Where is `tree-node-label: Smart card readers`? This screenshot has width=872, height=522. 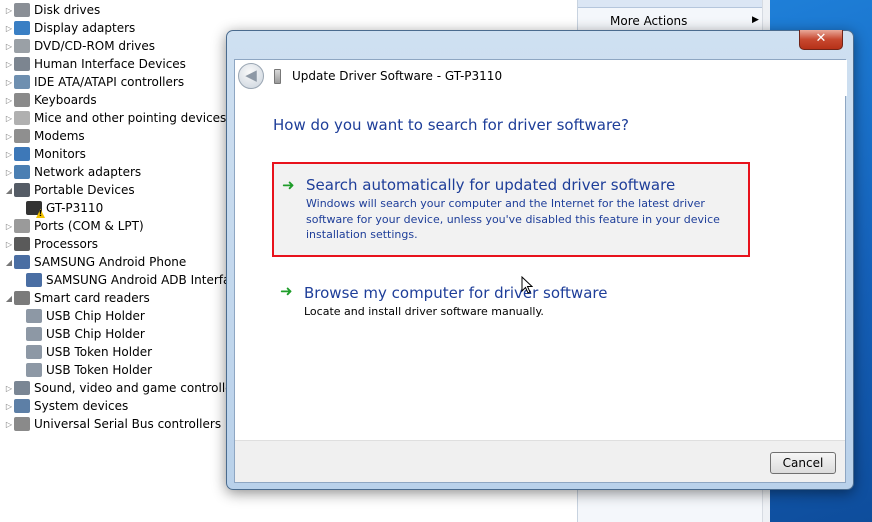 tree-node-label: Smart card readers is located at coordinates (92, 298).